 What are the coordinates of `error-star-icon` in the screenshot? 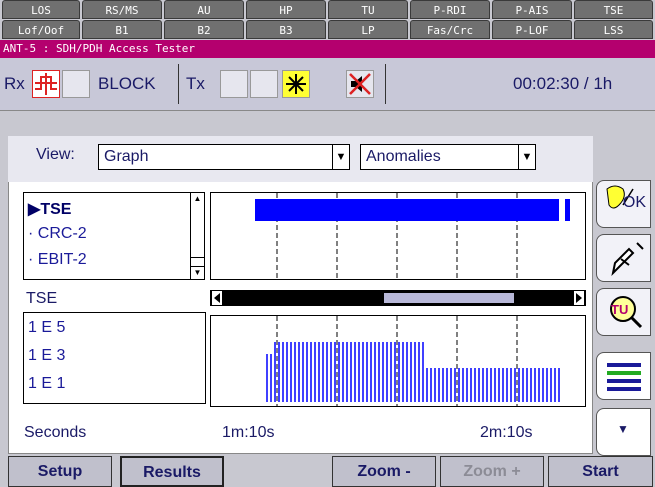 It's located at (296, 84).